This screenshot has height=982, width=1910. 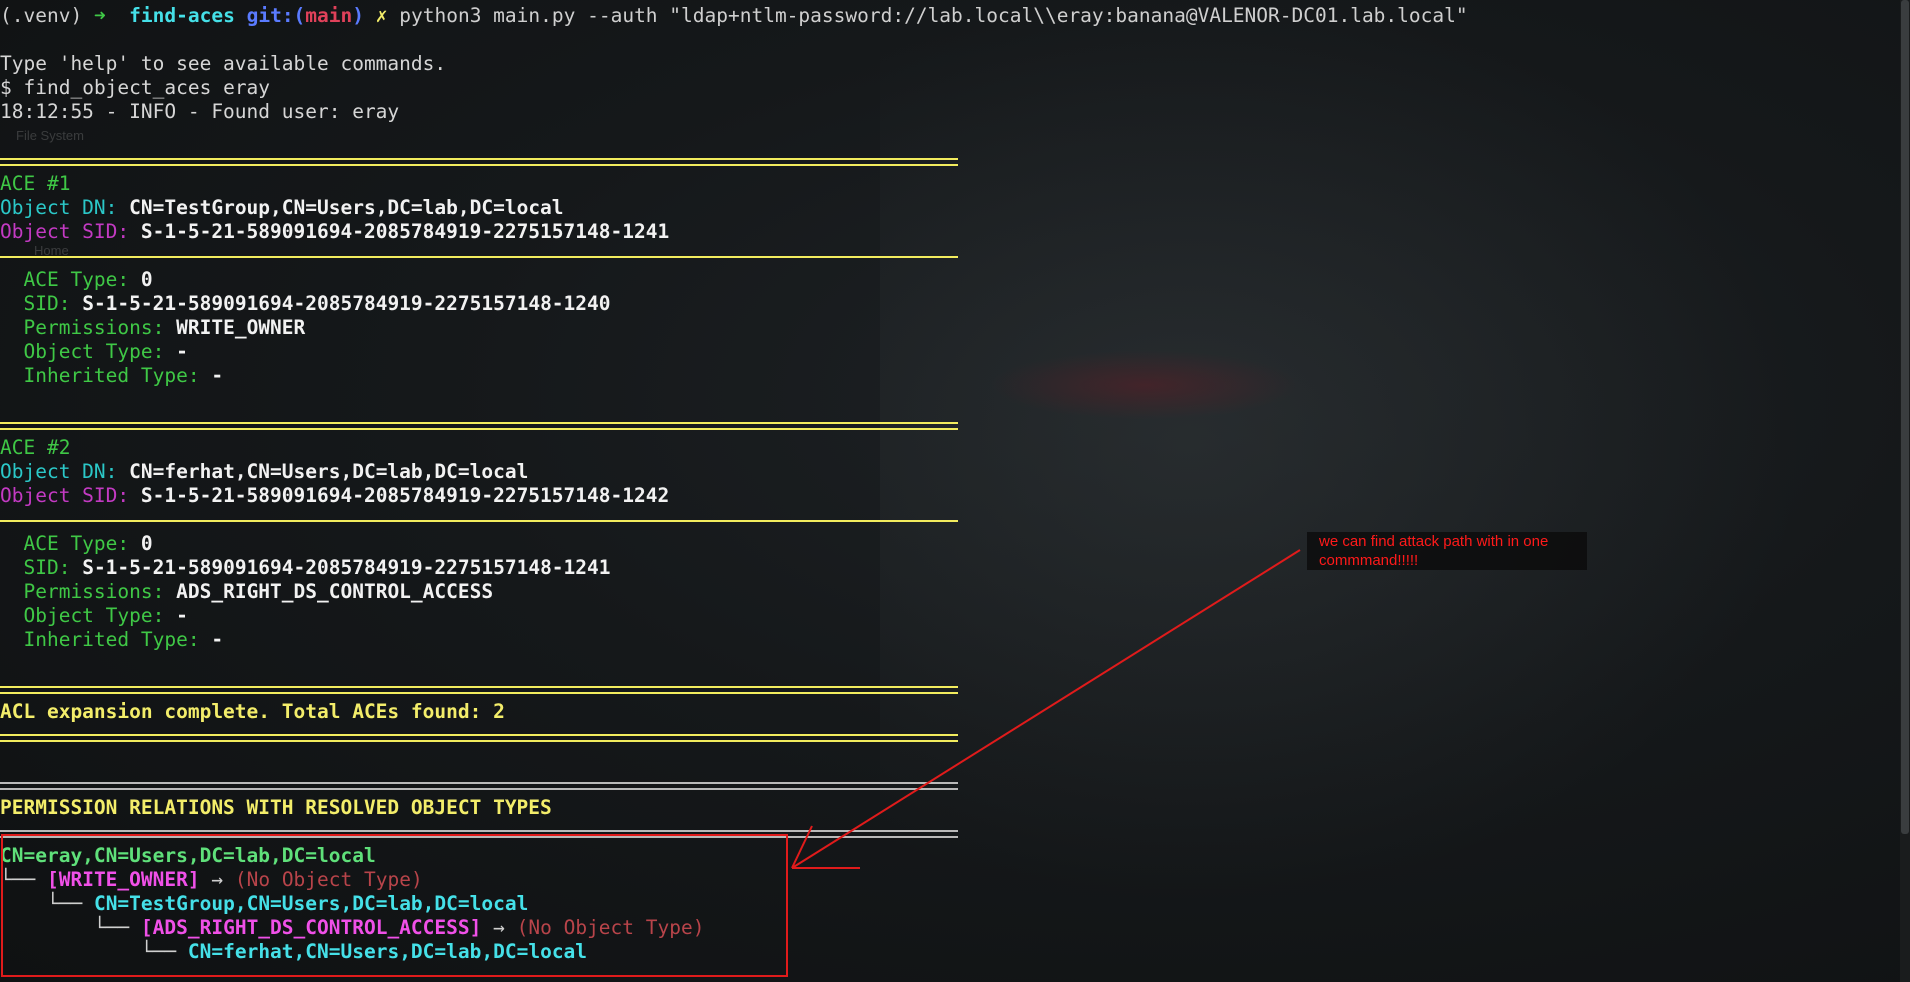 What do you see at coordinates (1905, 417) in the screenshot?
I see `scrollbar-thumb` at bounding box center [1905, 417].